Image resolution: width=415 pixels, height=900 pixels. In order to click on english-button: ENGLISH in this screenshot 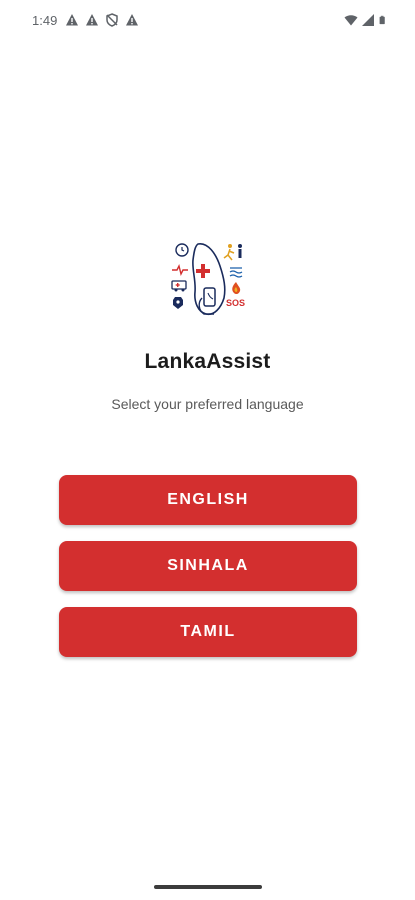, I will do `click(208, 500)`.